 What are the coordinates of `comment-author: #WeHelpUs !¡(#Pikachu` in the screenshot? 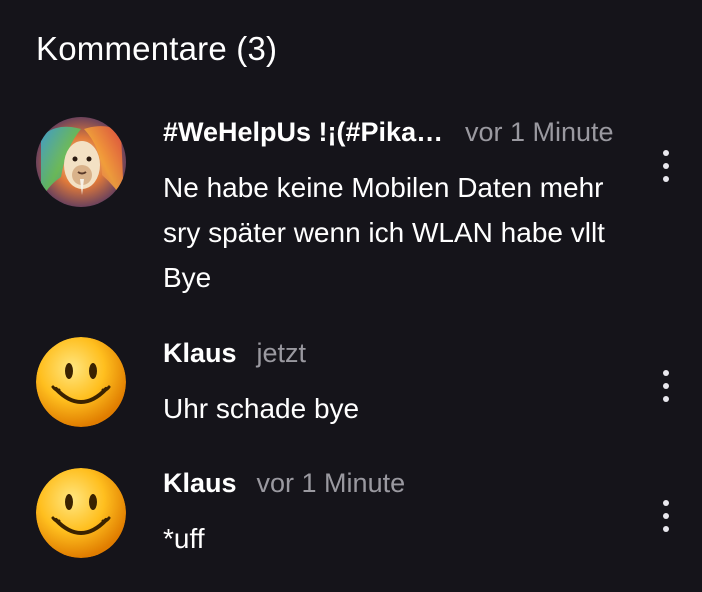 It's located at (304, 132).